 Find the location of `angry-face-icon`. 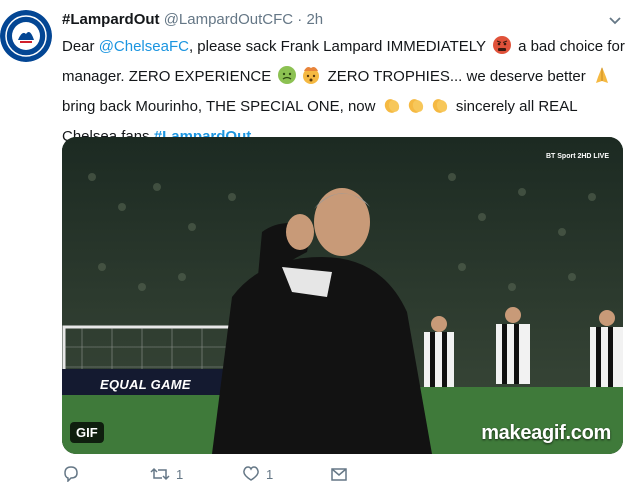

angry-face-icon is located at coordinates (502, 49).